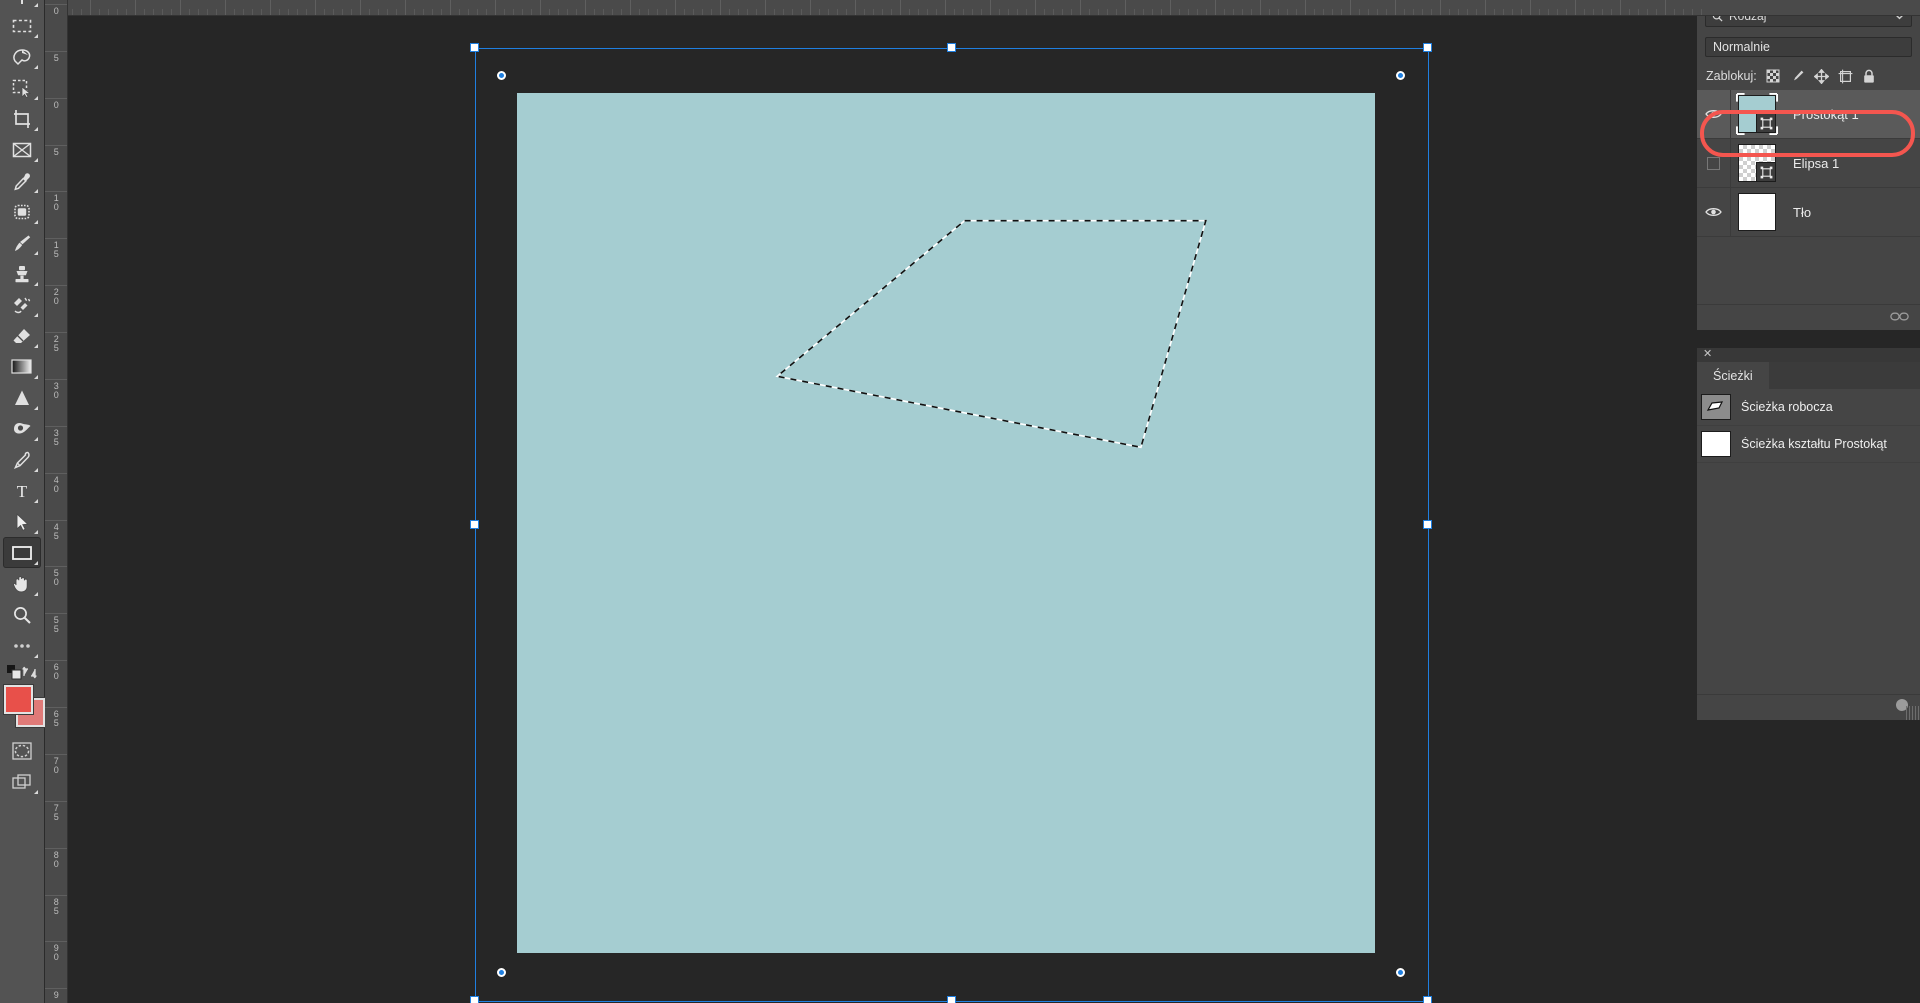  What do you see at coordinates (22, 521) in the screenshot?
I see `path-selection-tool` at bounding box center [22, 521].